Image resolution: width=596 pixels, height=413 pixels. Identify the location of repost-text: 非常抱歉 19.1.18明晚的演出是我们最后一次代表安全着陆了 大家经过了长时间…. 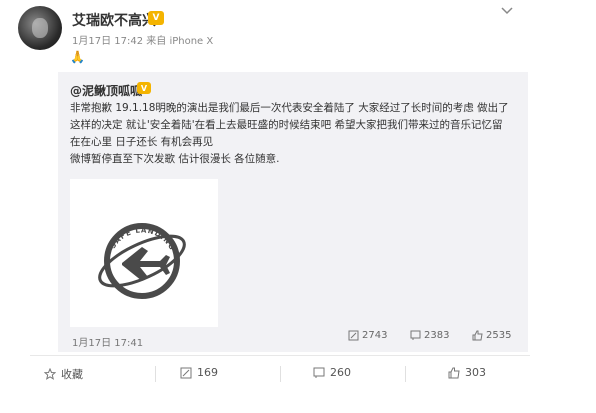
(295, 134).